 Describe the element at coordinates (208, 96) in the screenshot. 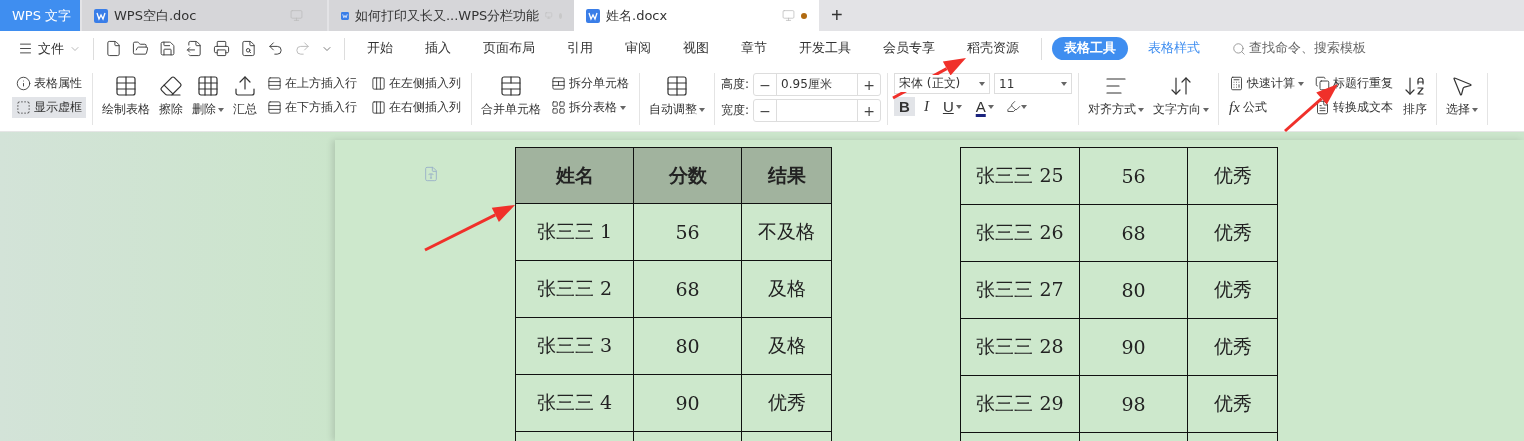

I see `ribbon-button: 删除` at that location.